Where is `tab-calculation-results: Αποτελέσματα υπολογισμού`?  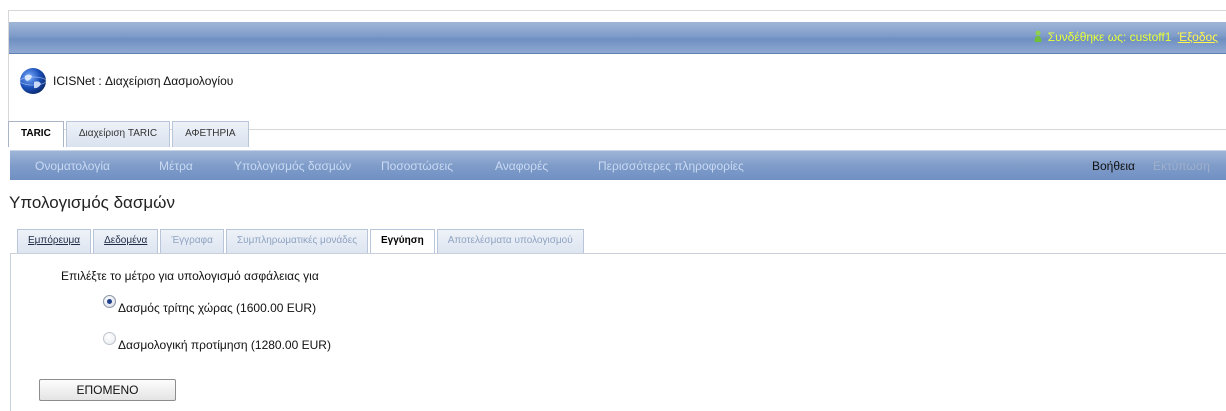
tab-calculation-results: Αποτελέσματα υπολογισμού is located at coordinates (510, 241).